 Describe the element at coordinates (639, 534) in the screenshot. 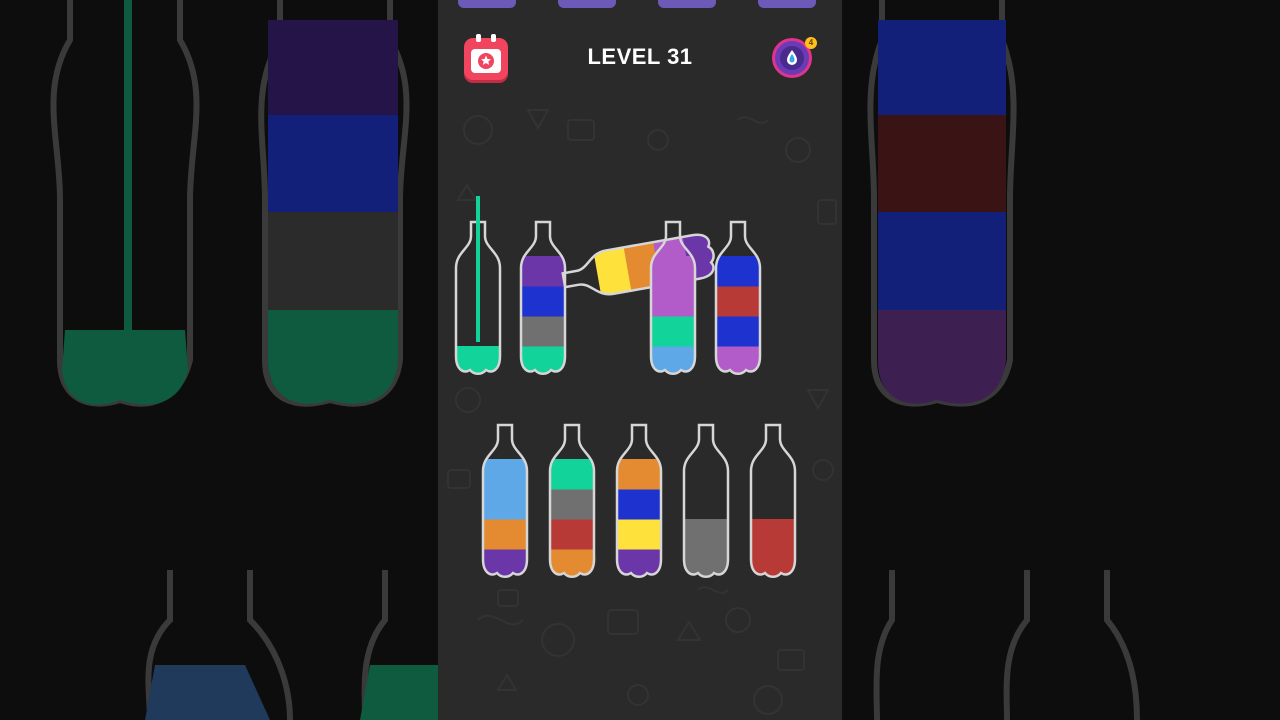

I see `liquid-layer-yellow` at that location.